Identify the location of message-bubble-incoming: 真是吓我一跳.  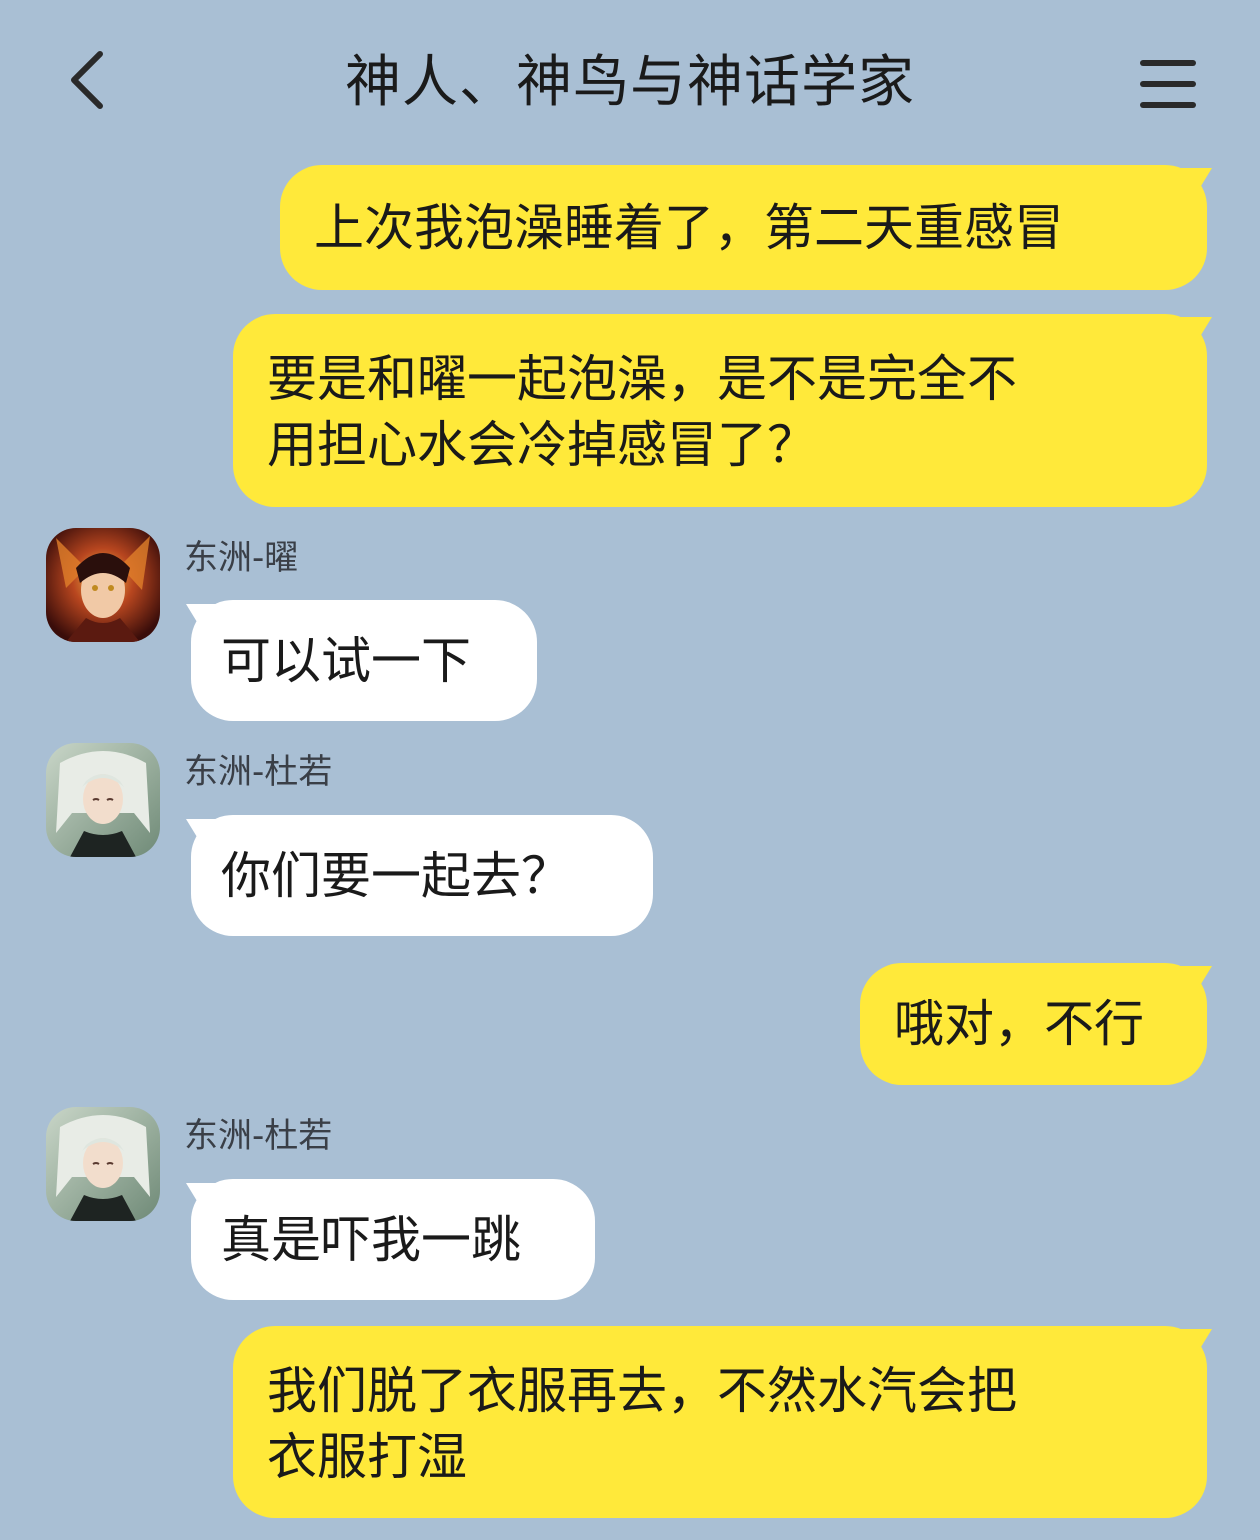
(393, 1239).